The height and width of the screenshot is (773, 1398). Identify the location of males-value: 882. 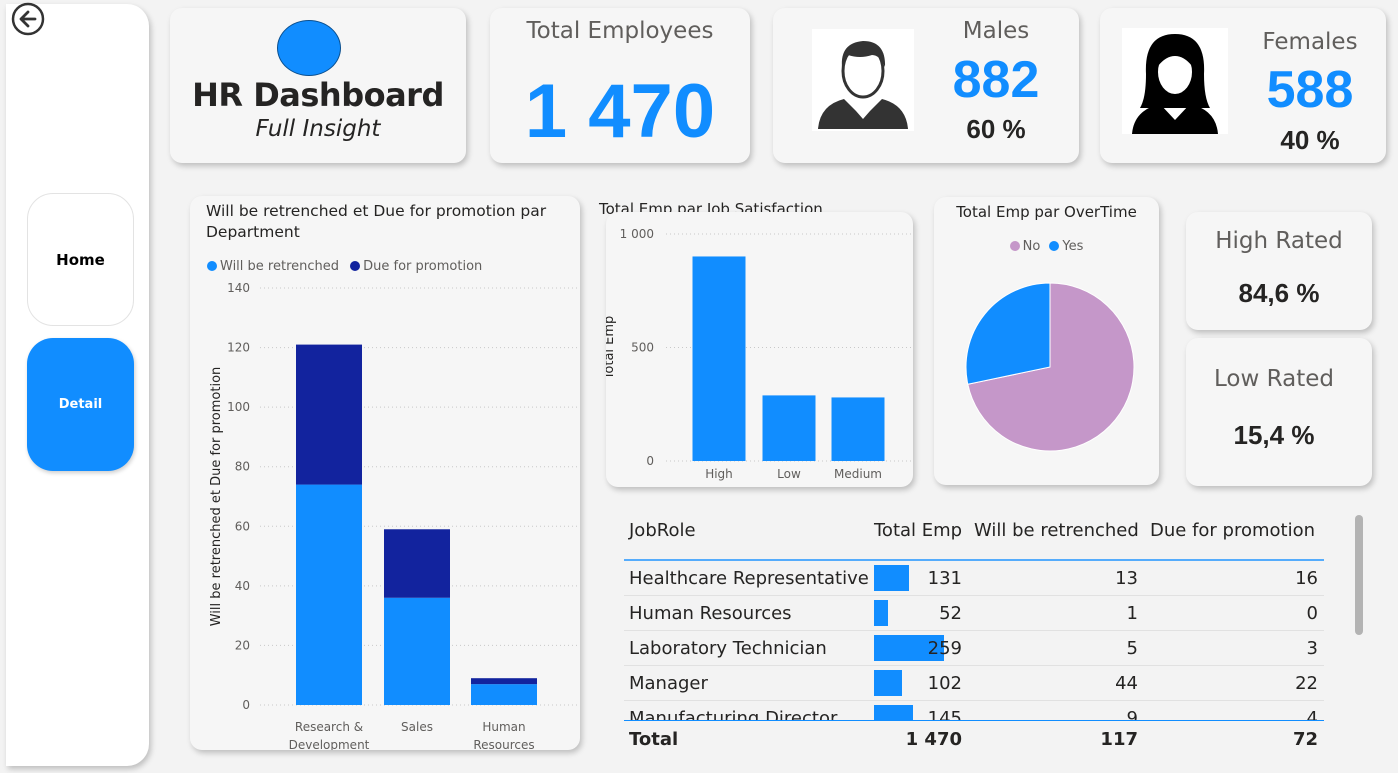
(996, 80).